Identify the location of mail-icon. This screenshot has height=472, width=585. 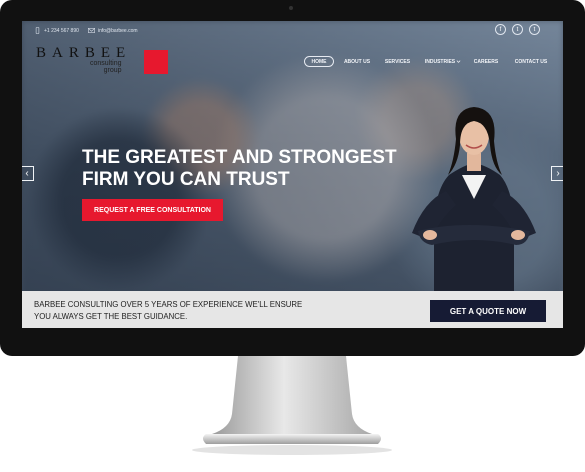
(91, 30).